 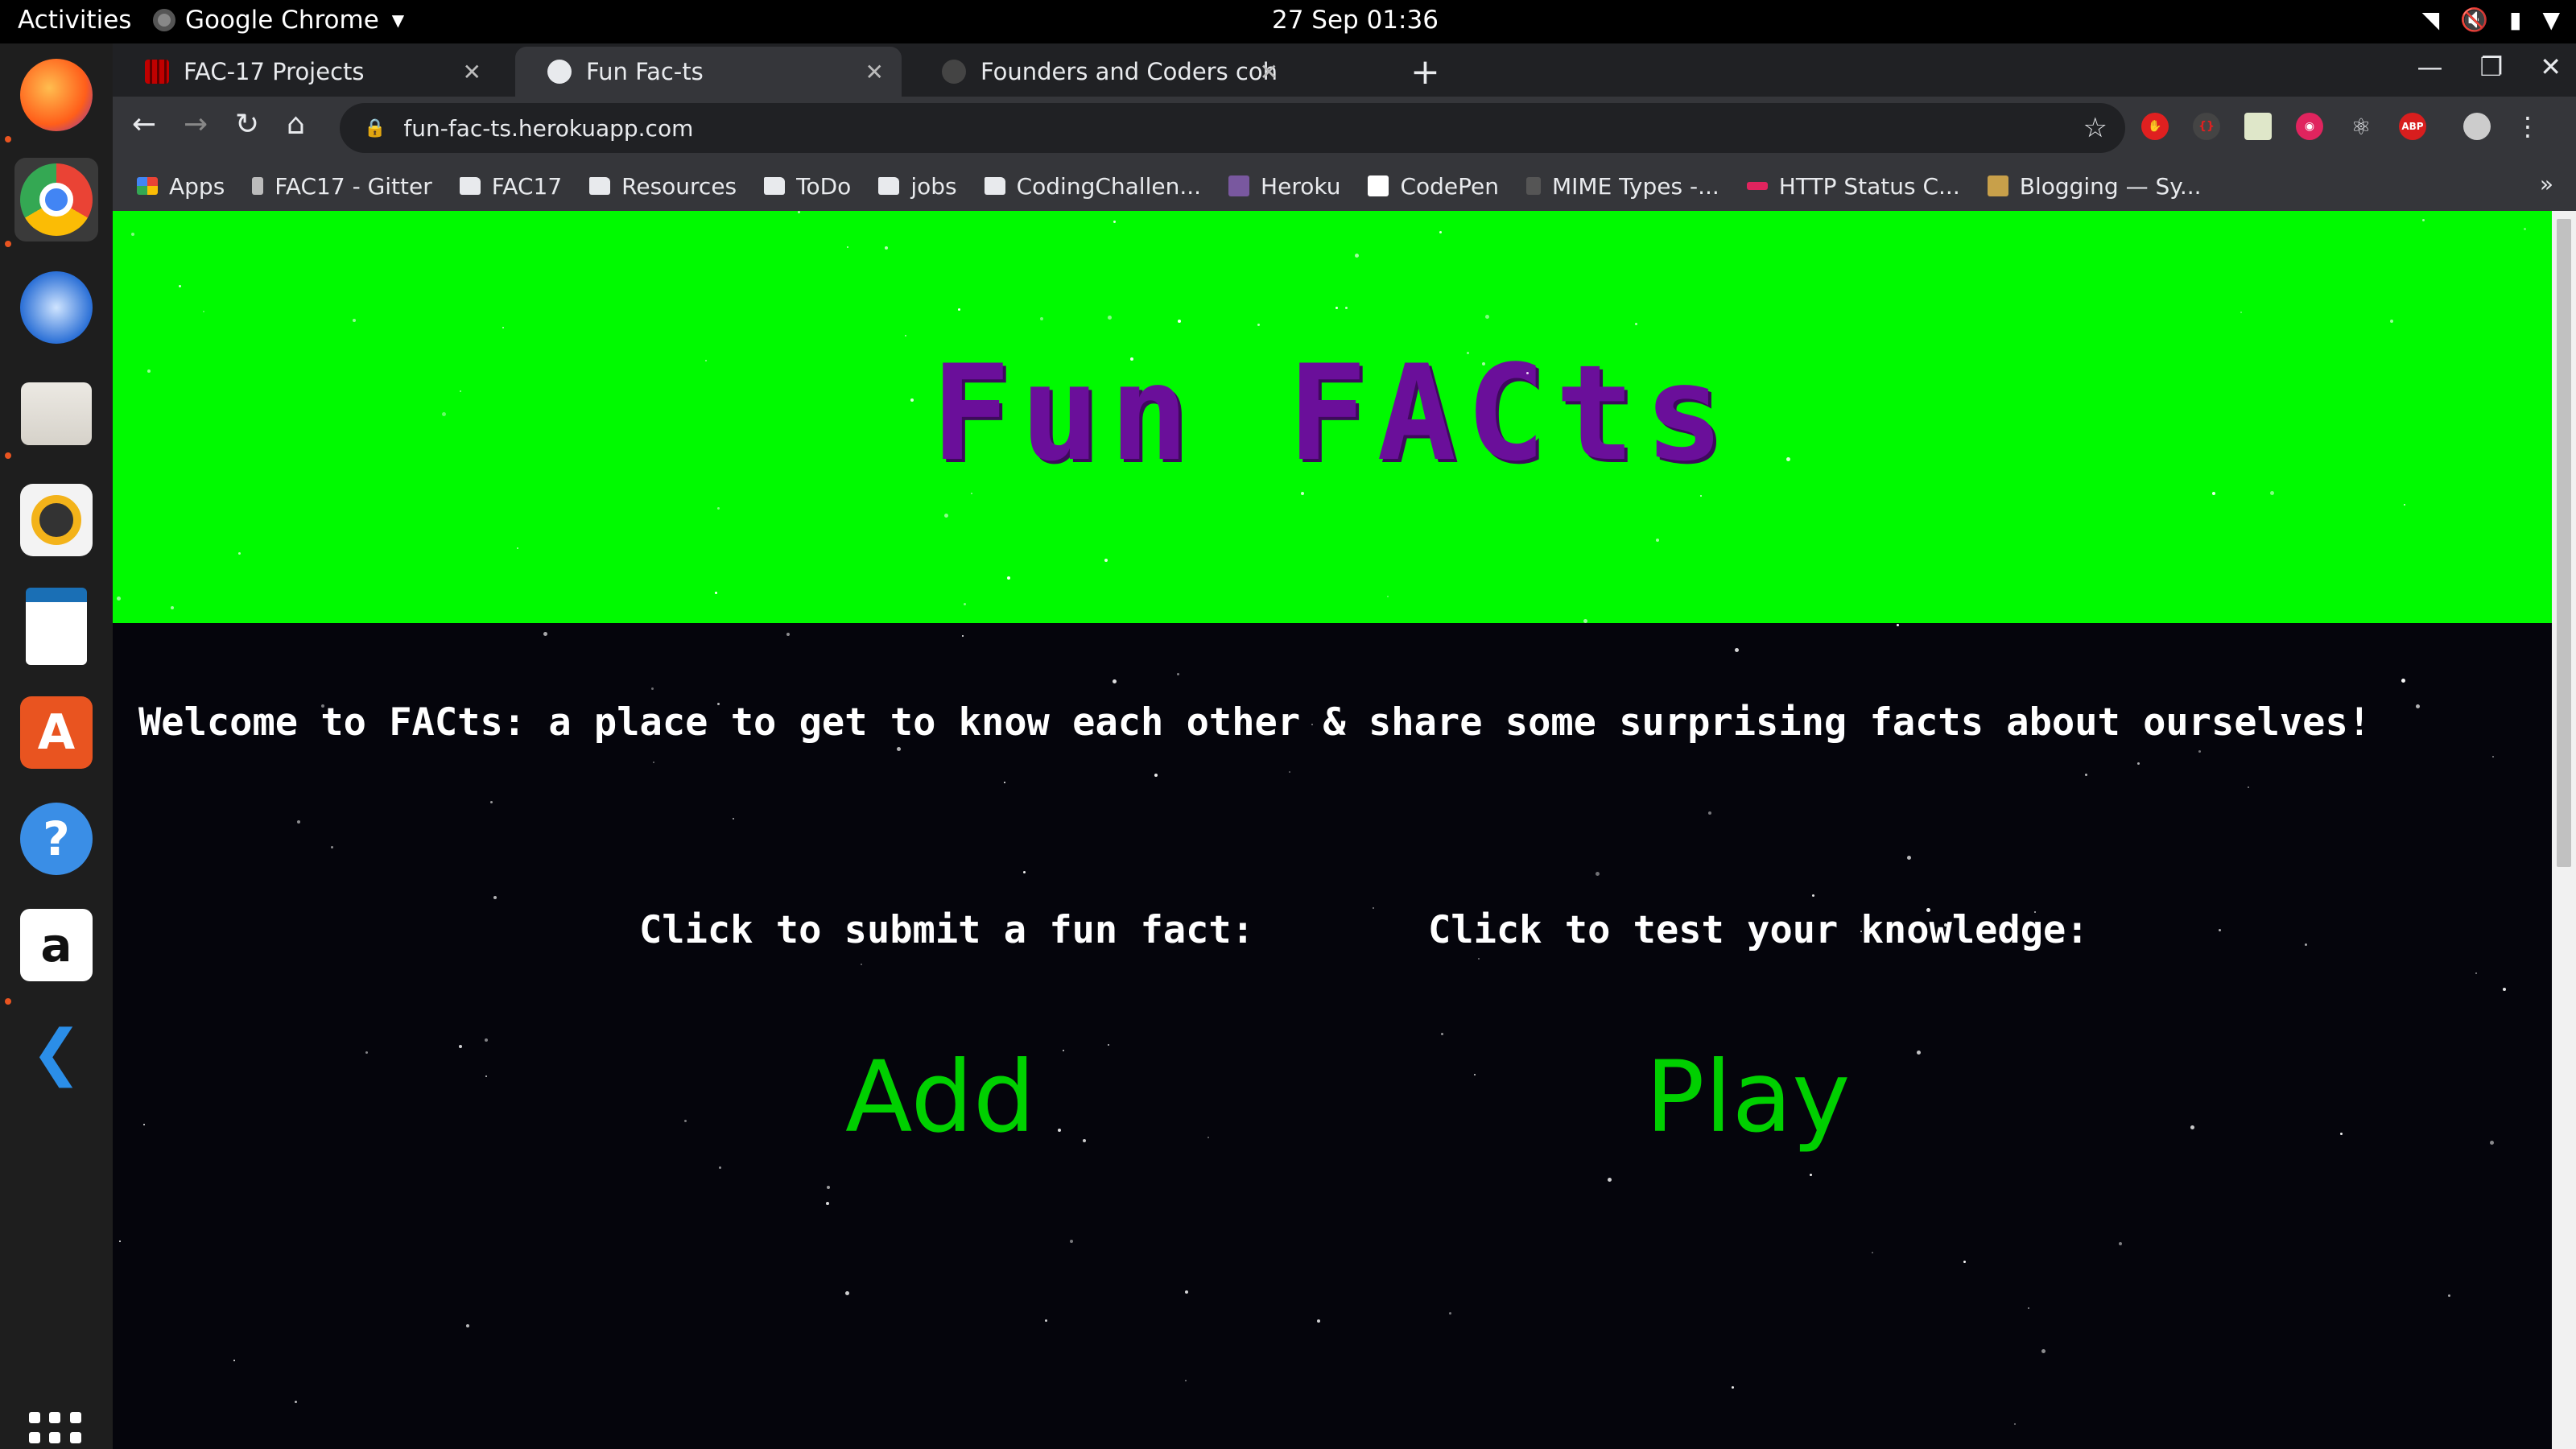 What do you see at coordinates (1747, 1097) in the screenshot?
I see `play-quiz-link: Play` at bounding box center [1747, 1097].